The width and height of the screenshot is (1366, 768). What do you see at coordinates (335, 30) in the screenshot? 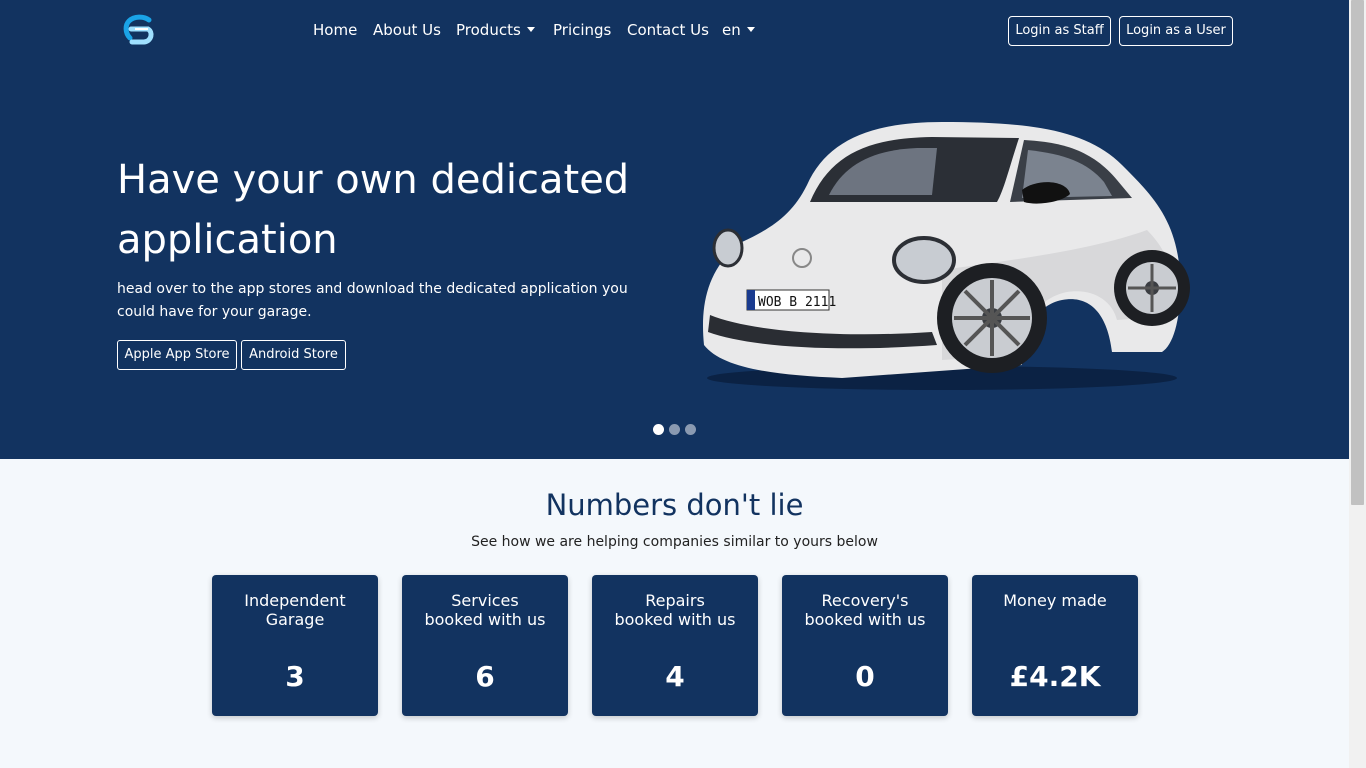
I see `nav-home: Home` at bounding box center [335, 30].